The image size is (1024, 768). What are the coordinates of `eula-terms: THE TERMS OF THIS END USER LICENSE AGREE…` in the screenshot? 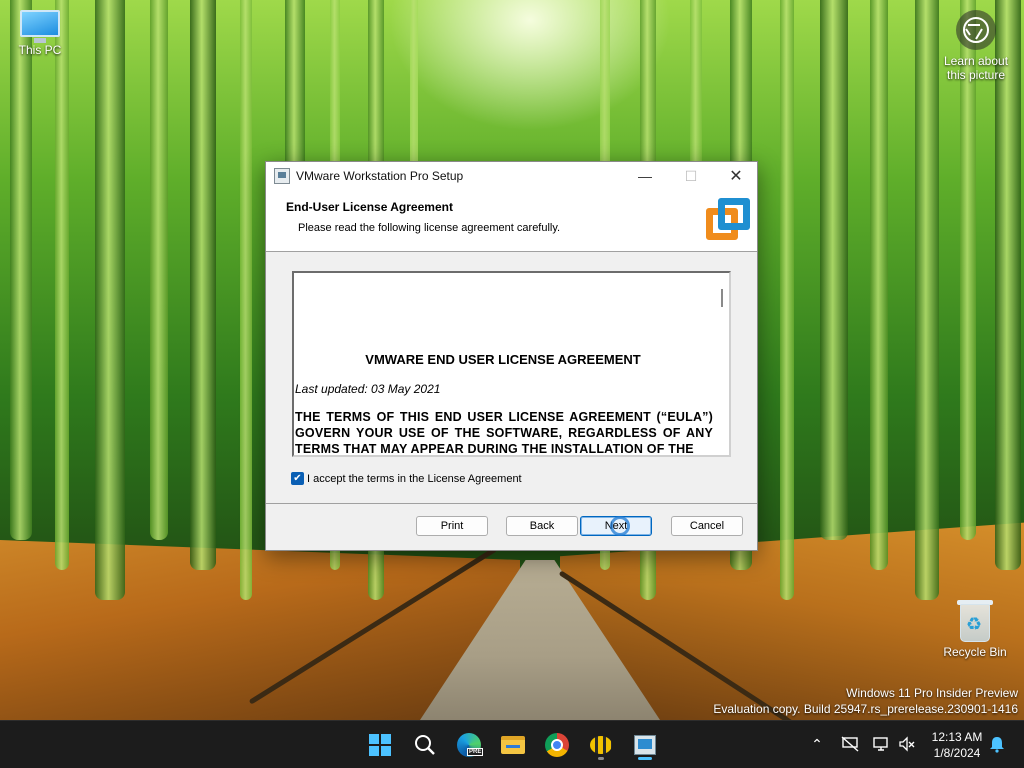 It's located at (504, 433).